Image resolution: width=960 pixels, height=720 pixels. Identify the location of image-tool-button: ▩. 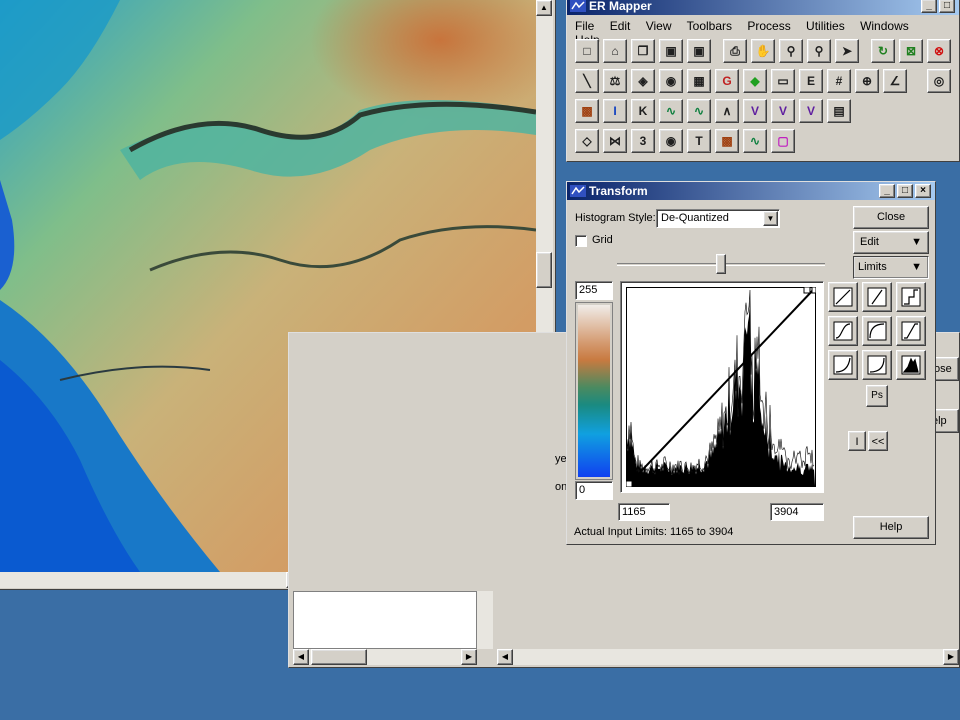
(587, 111).